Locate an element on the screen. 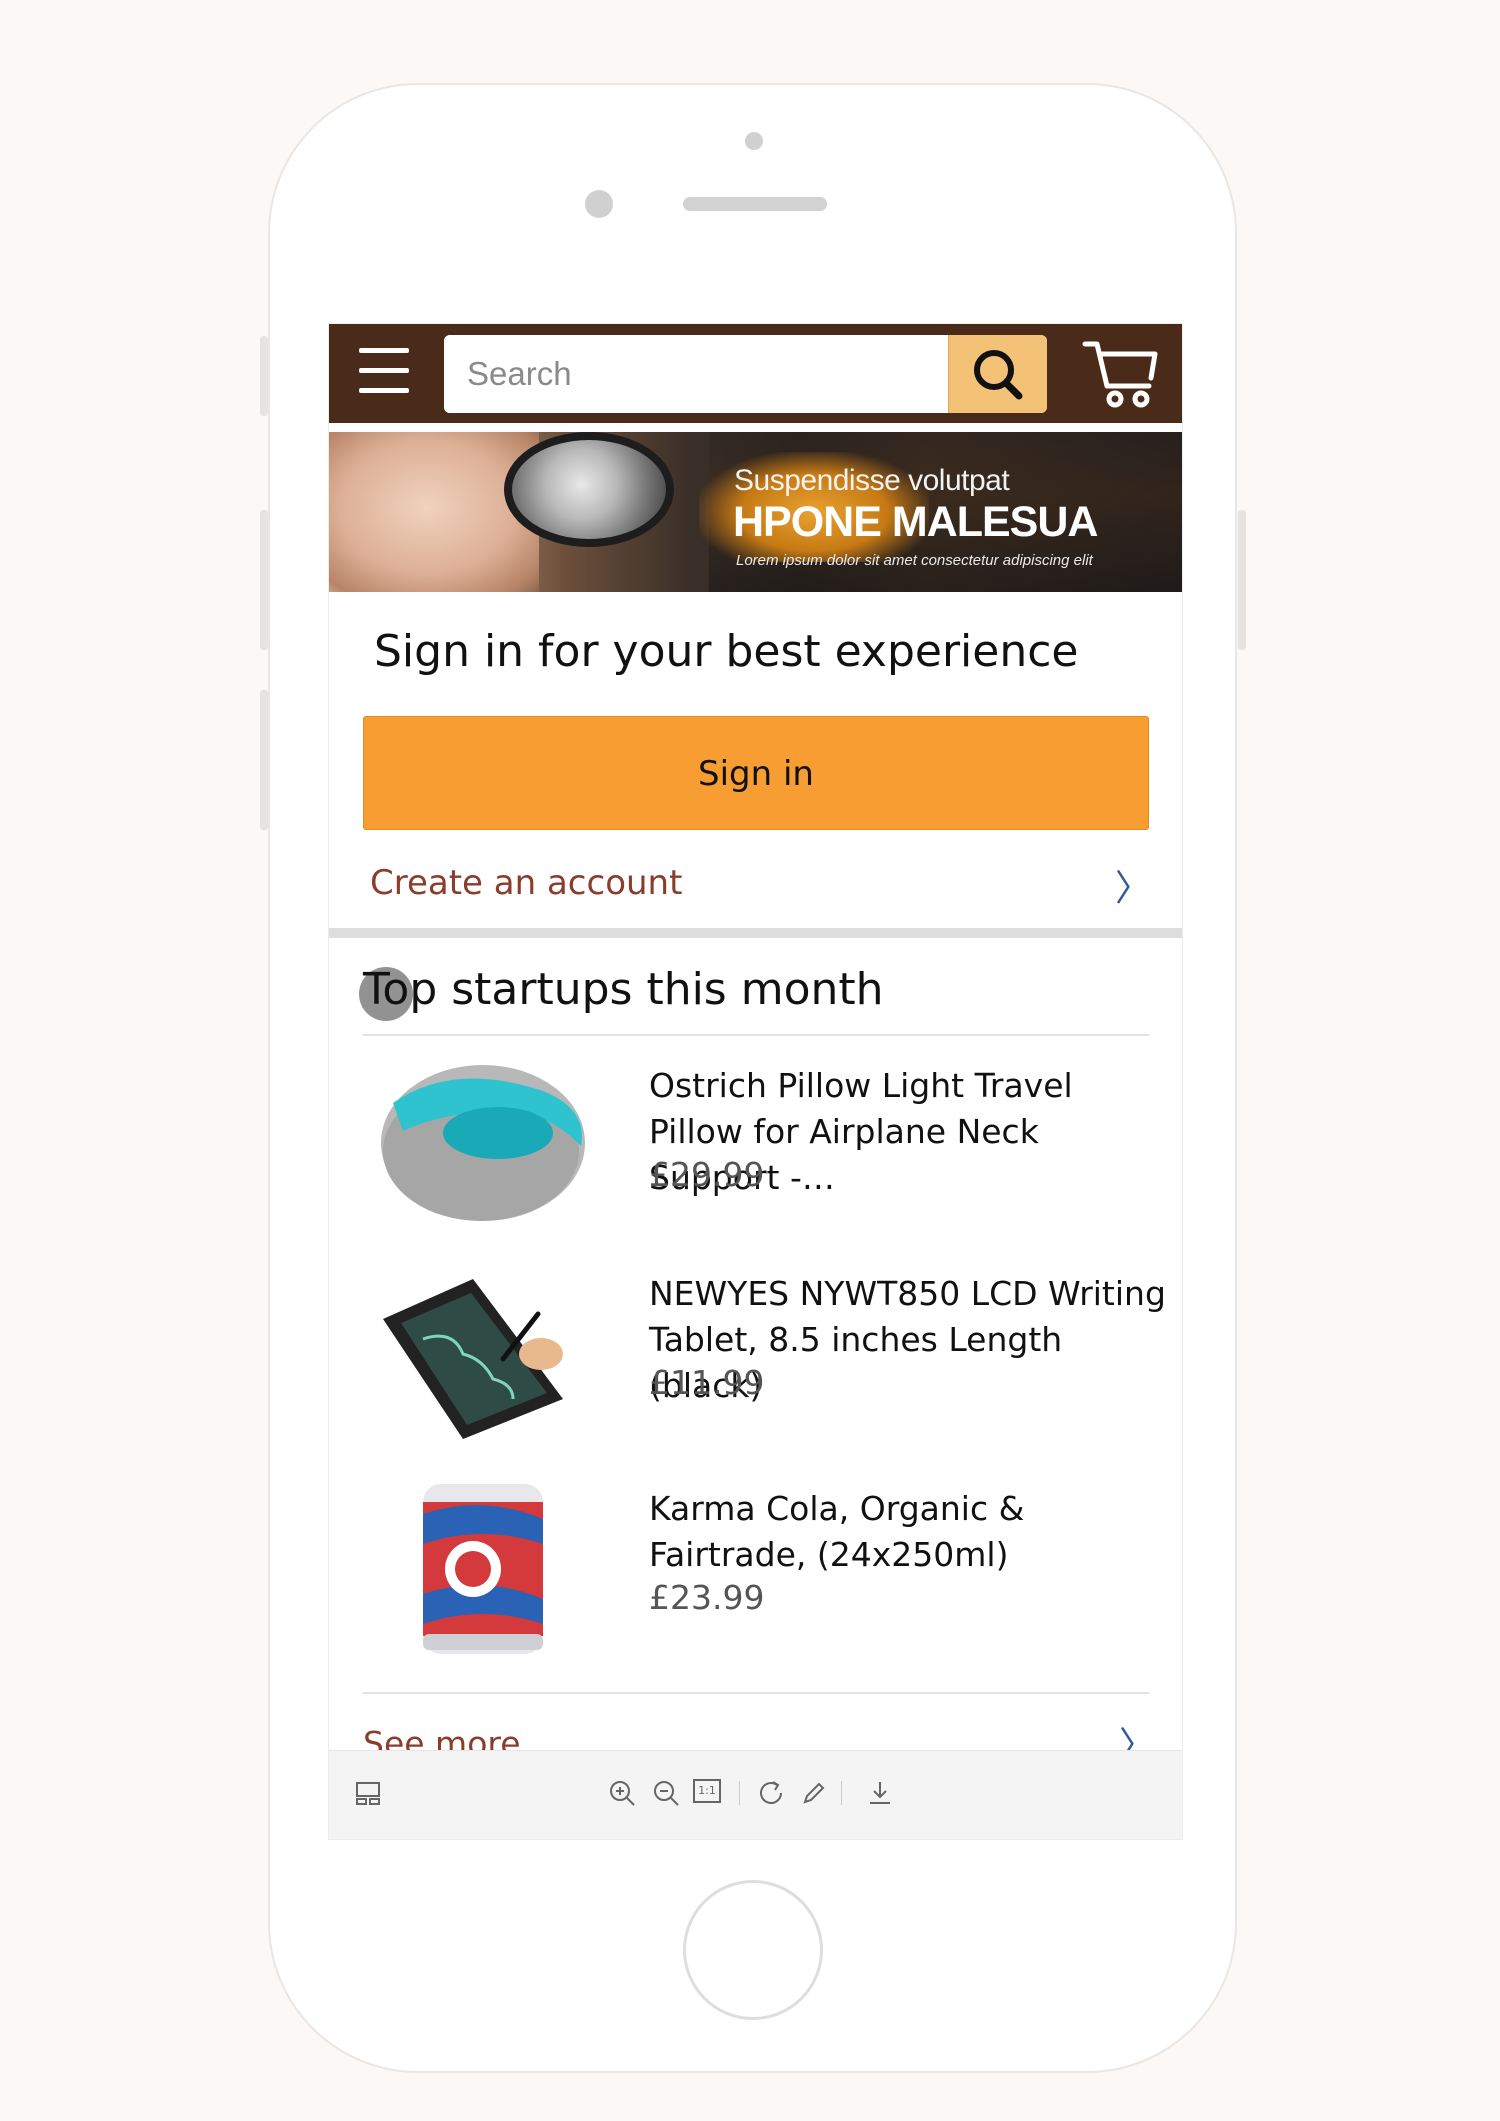 The height and width of the screenshot is (2121, 1500). rotate-icon is located at coordinates (772, 1793).